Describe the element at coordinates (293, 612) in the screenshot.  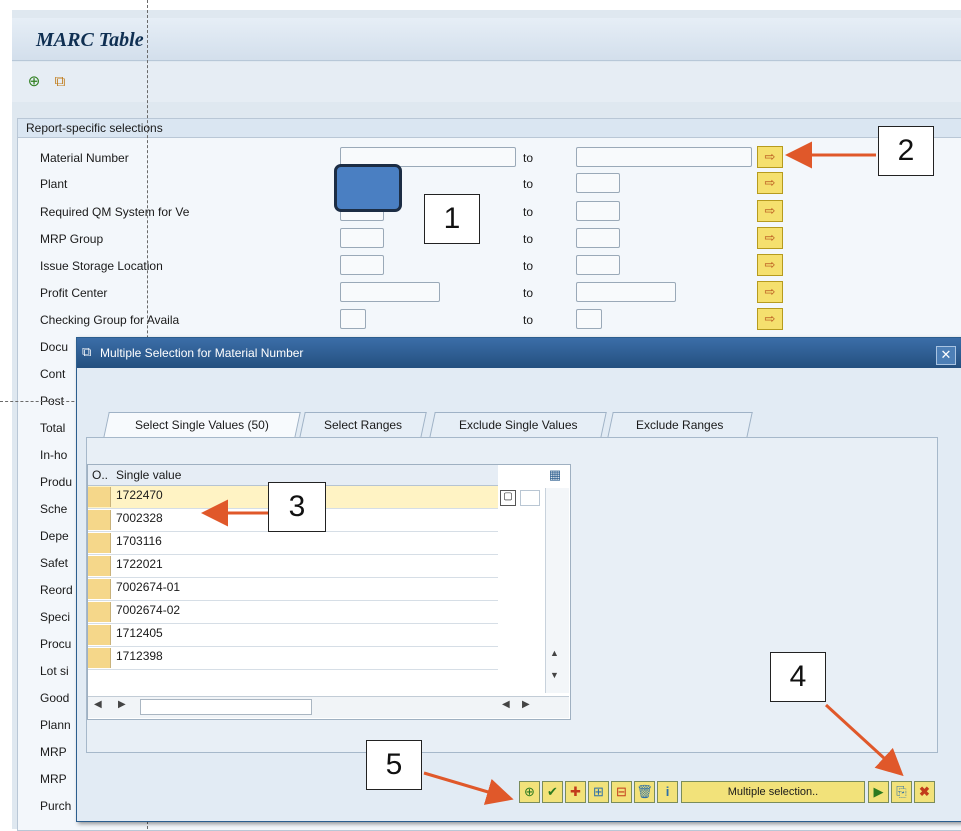
I see `table-row: 7002674-02` at that location.